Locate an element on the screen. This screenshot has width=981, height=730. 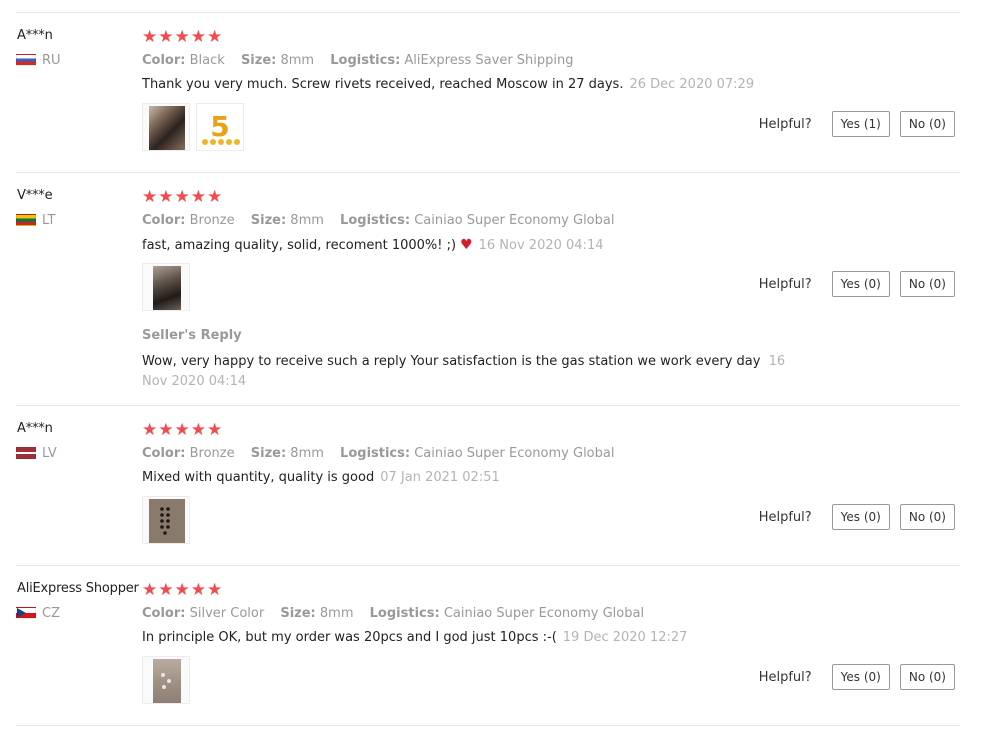
country-code: LT is located at coordinates (49, 220).